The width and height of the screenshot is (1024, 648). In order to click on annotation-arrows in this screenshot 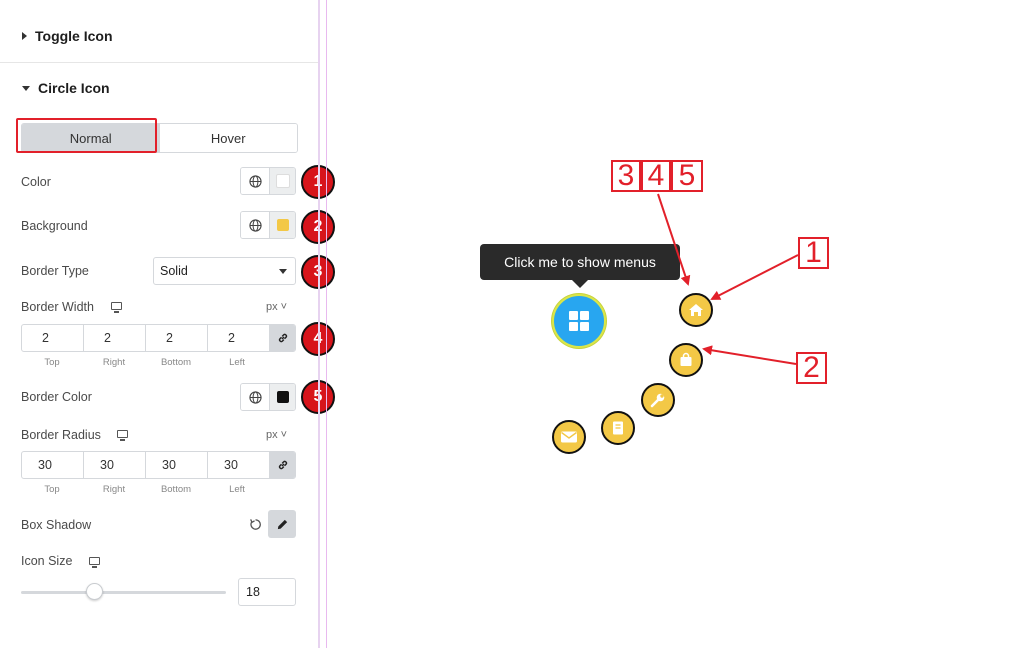, I will do `click(728, 279)`.